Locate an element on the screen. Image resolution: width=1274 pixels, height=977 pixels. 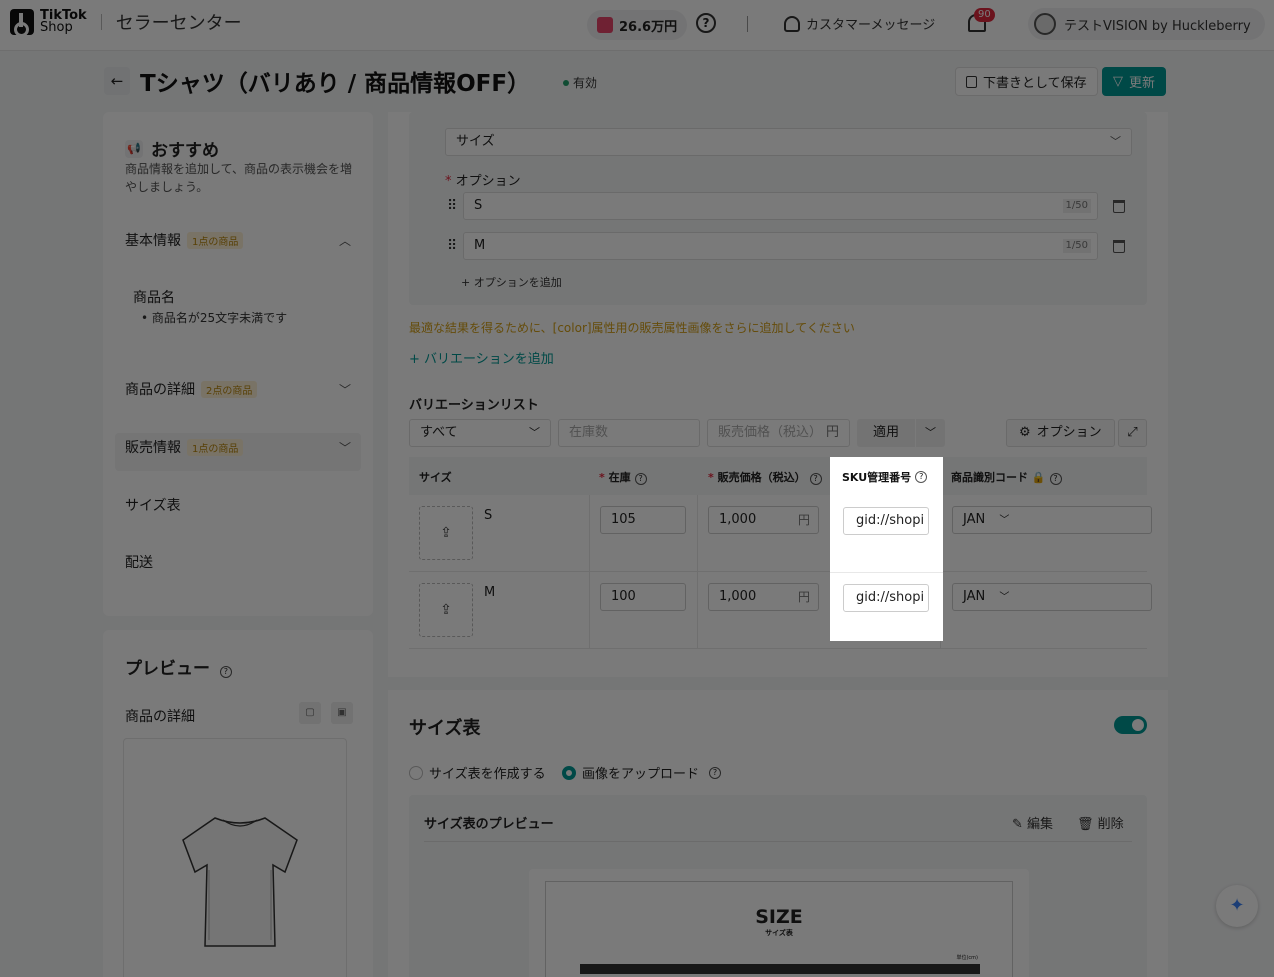
bulk-price-input: 販売価格（税込） 円 is located at coordinates (778, 433).